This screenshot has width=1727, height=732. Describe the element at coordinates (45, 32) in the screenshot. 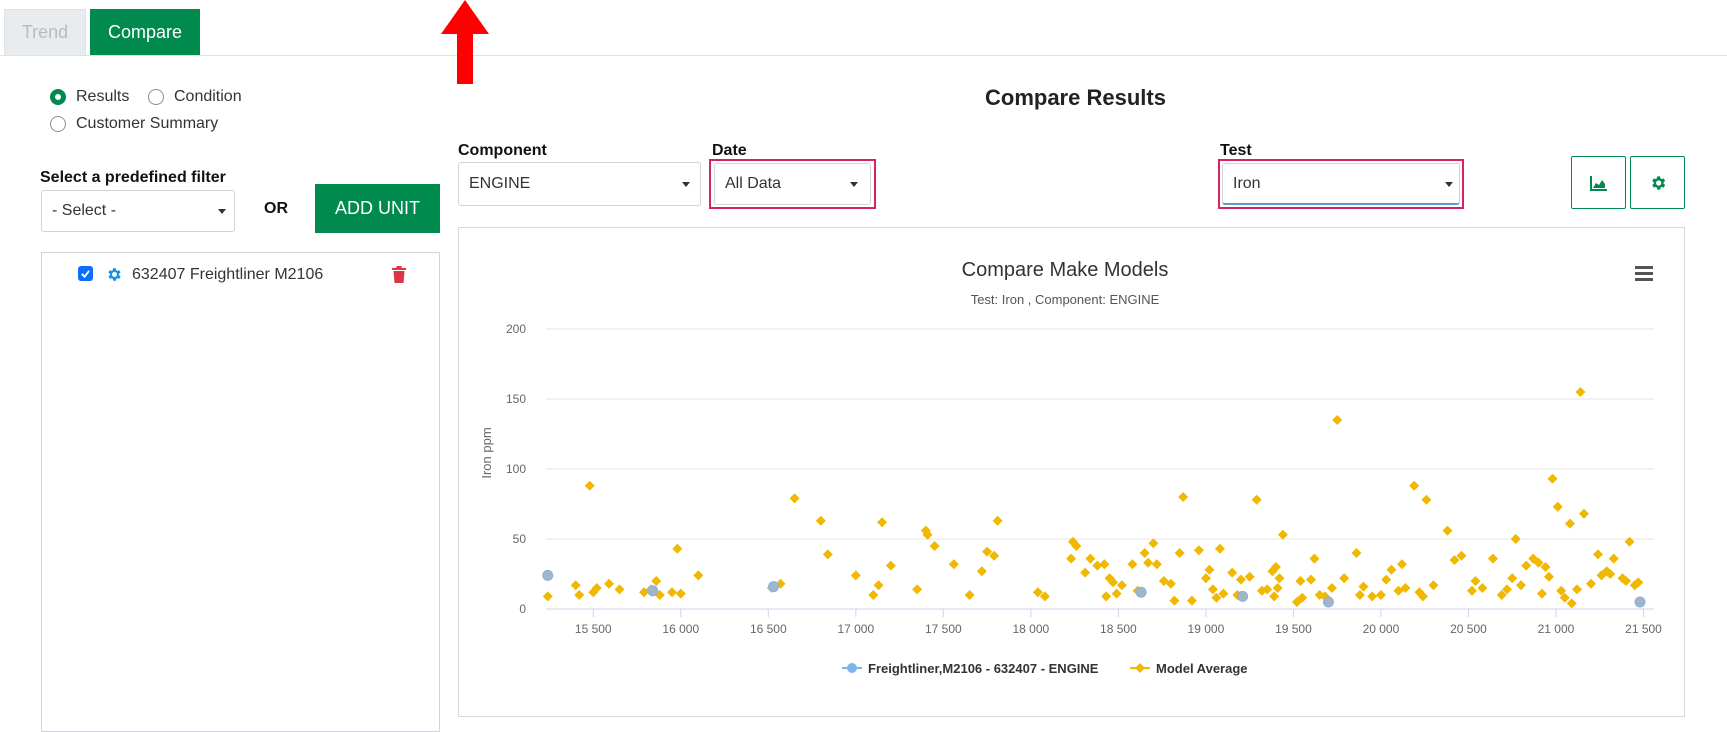

I see `tab-trend: Trend` at that location.